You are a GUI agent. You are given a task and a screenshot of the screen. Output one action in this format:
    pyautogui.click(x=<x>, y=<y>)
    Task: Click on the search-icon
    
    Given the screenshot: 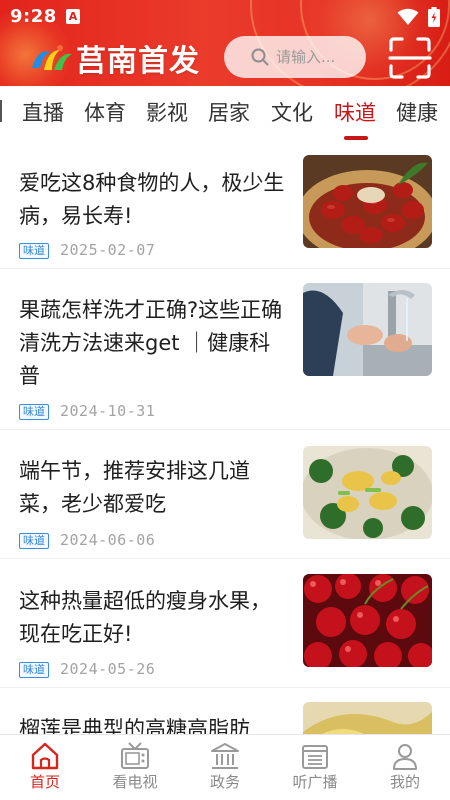 What is the action you would take?
    pyautogui.click(x=260, y=57)
    